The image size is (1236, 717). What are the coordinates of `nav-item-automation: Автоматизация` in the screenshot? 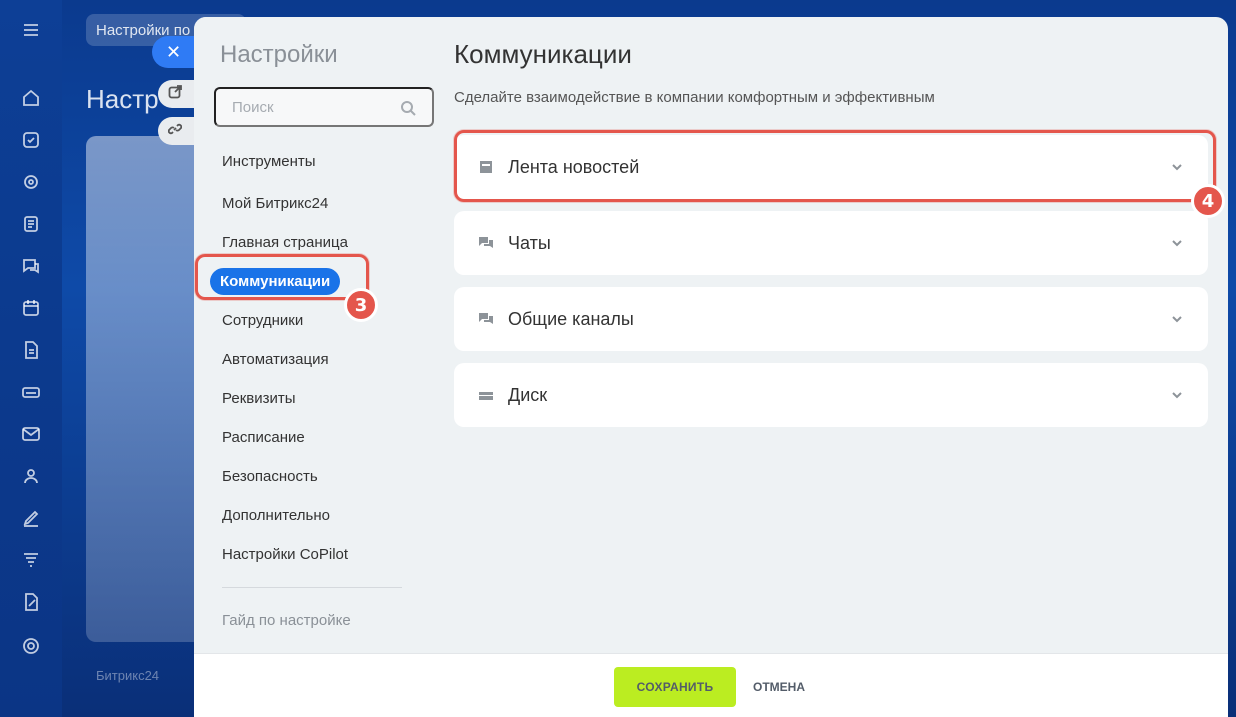 It's located at (275, 359).